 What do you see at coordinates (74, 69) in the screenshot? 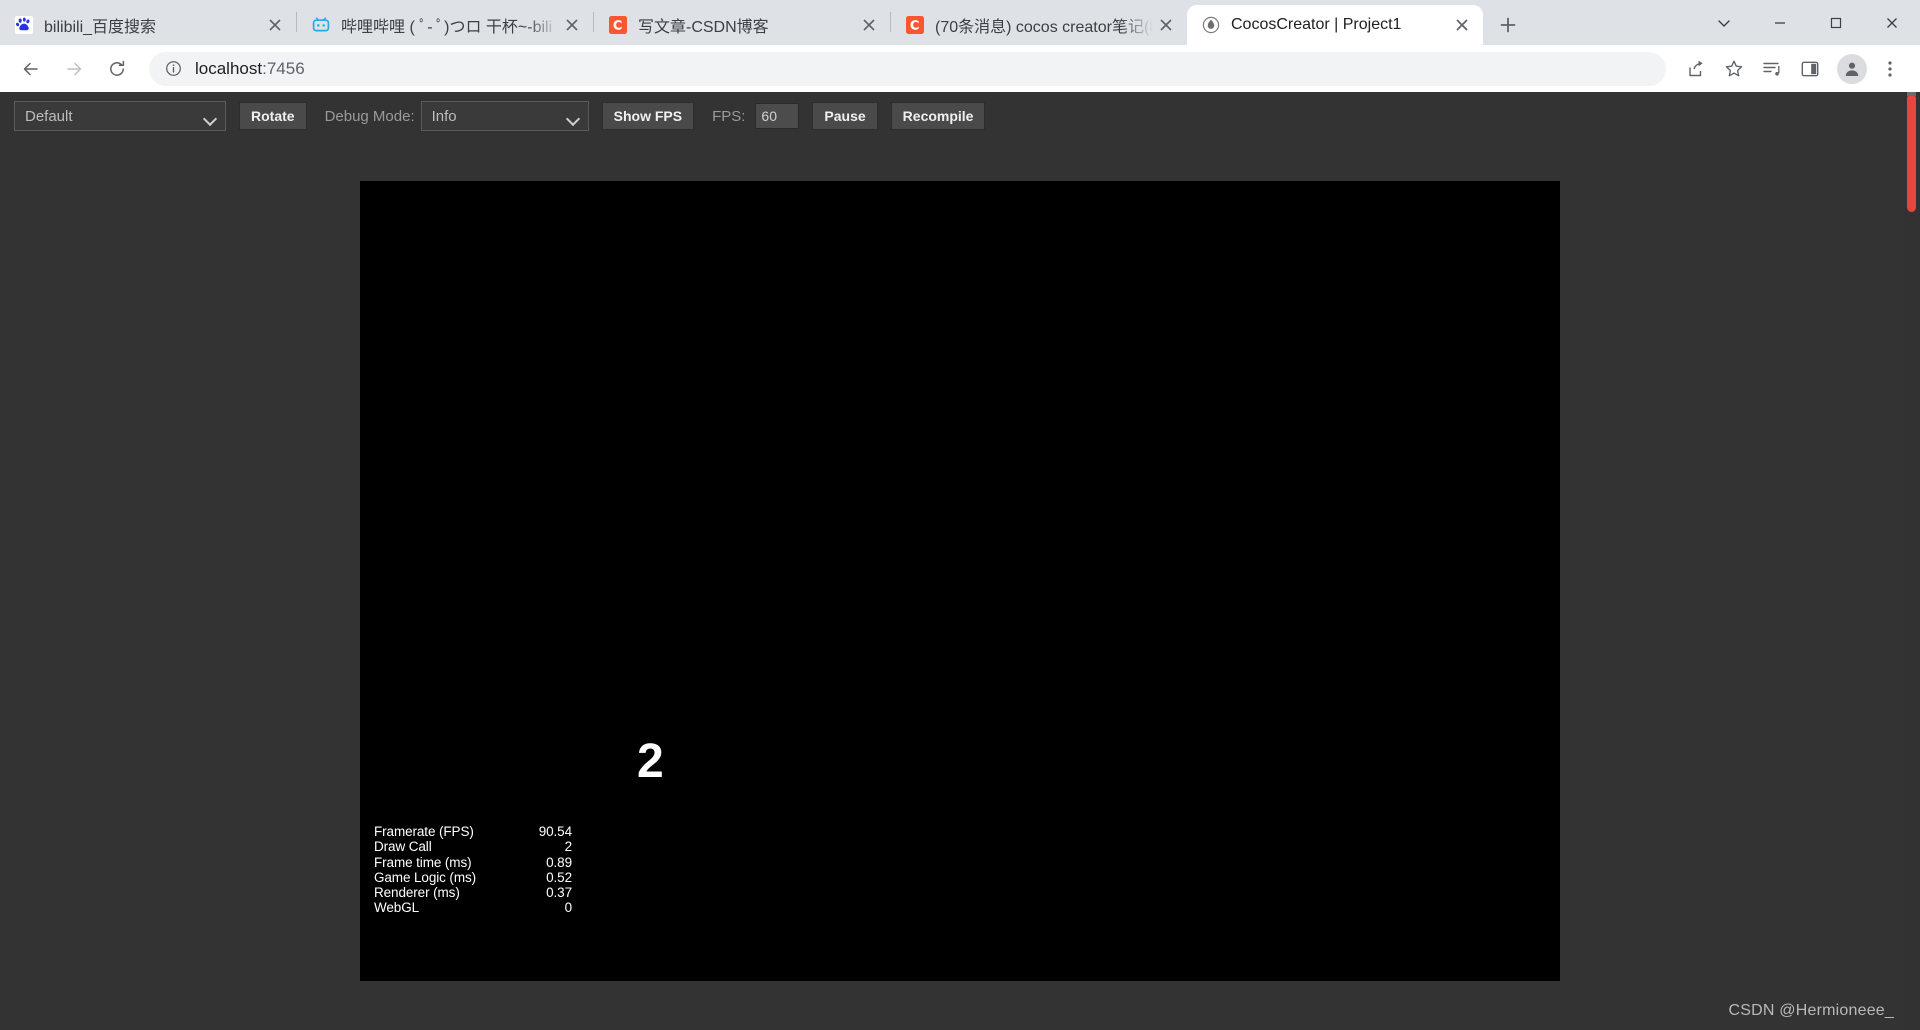
I see `forward-arrow-icon` at bounding box center [74, 69].